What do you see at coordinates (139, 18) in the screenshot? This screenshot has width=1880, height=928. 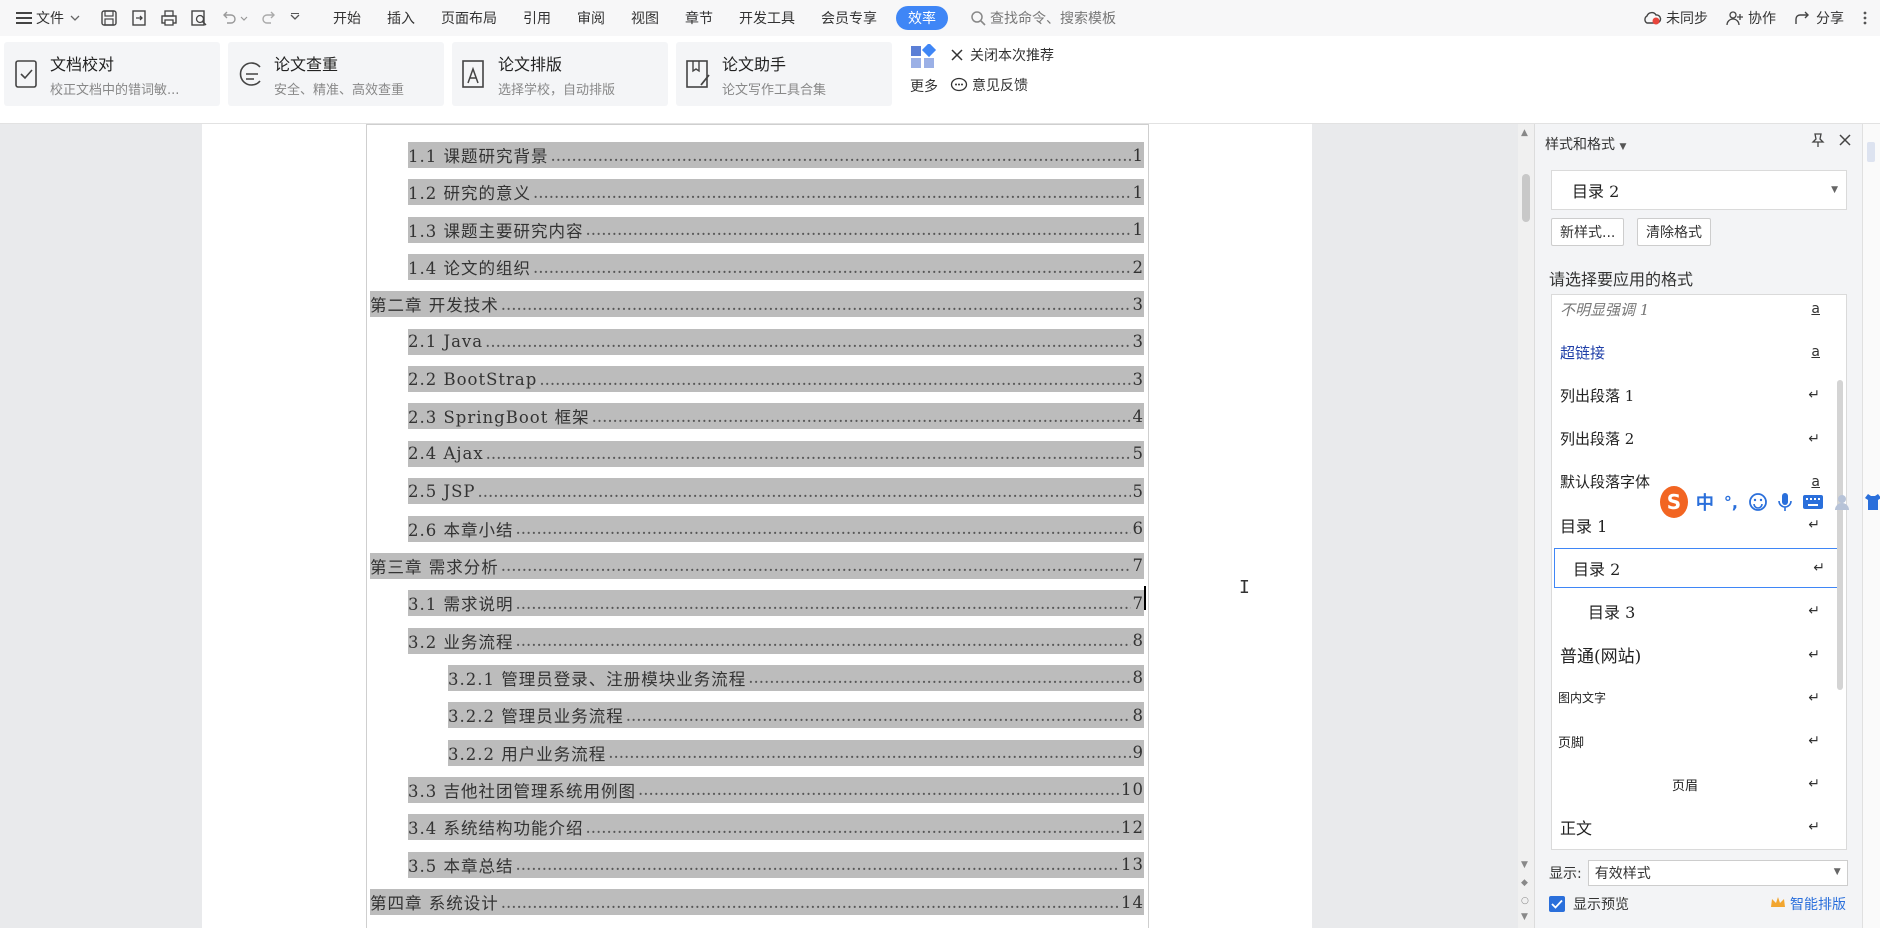 I see `export-button` at bounding box center [139, 18].